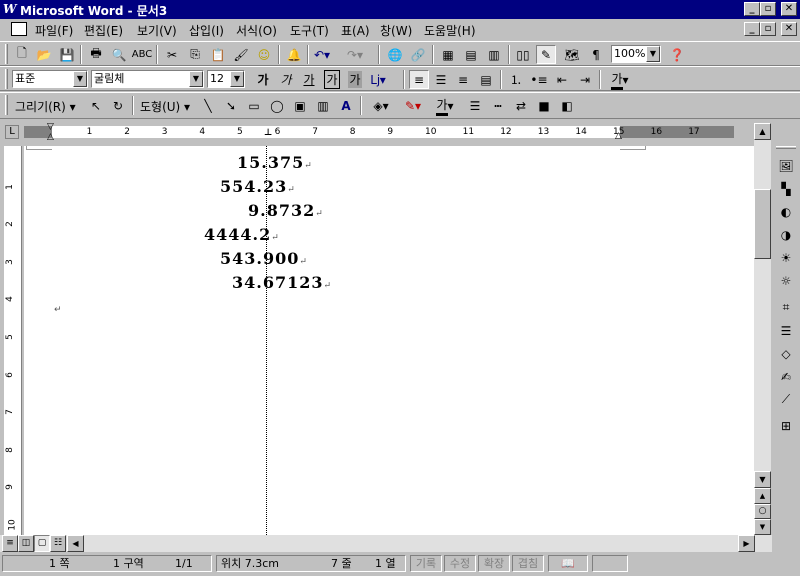 The image size is (800, 576). I want to click on select-objects-icon: ↖, so click(96, 105).